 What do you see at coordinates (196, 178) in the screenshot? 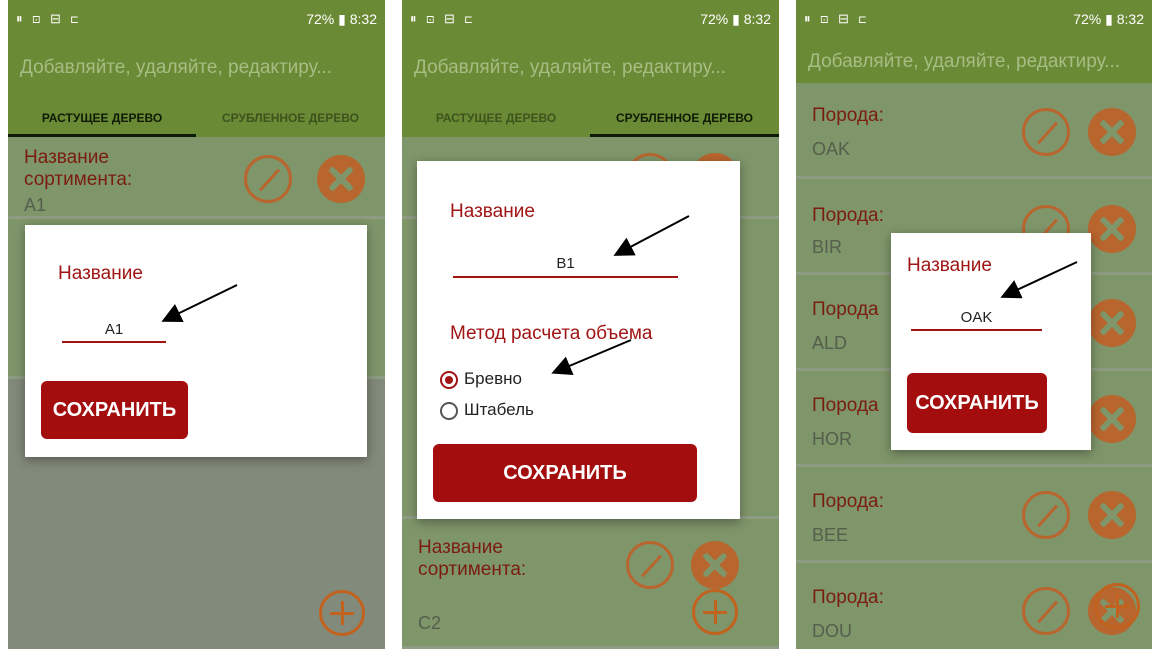
I see `list-item: Название сортимента: A1` at bounding box center [196, 178].